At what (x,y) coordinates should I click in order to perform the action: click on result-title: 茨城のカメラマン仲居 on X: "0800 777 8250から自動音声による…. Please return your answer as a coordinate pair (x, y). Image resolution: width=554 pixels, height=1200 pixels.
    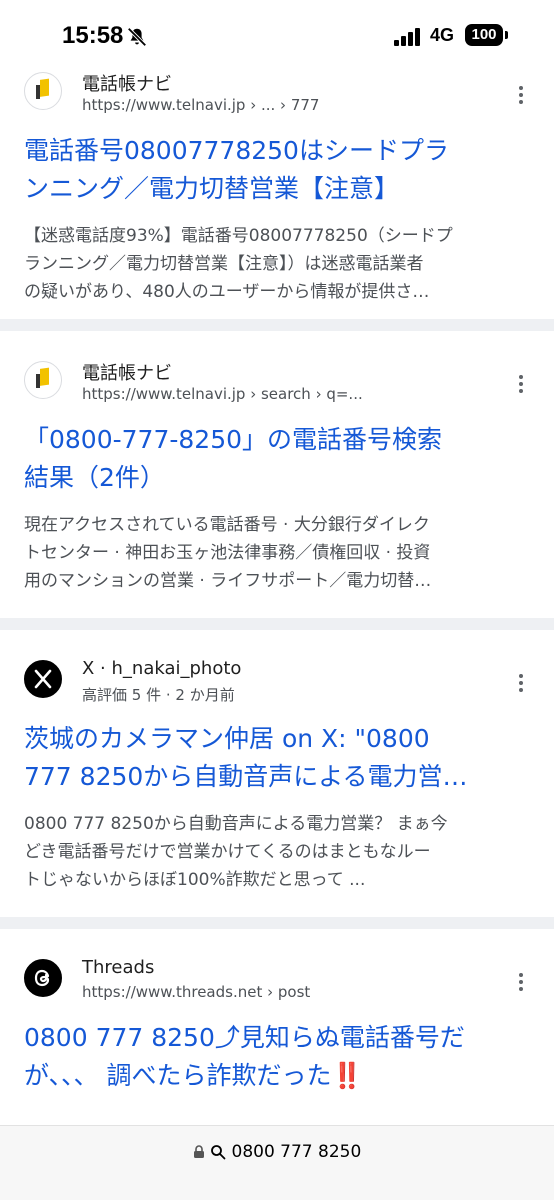
    Looking at the image, I should click on (277, 758).